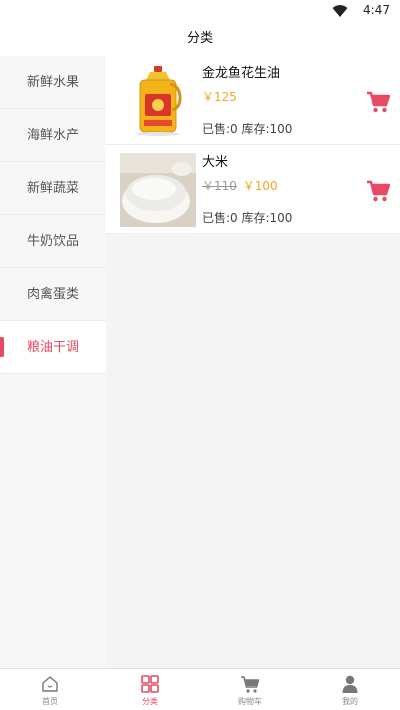 Image resolution: width=400 pixels, height=710 pixels. Describe the element at coordinates (241, 73) in the screenshot. I see `product-name: 金龙鱼花生油` at that location.